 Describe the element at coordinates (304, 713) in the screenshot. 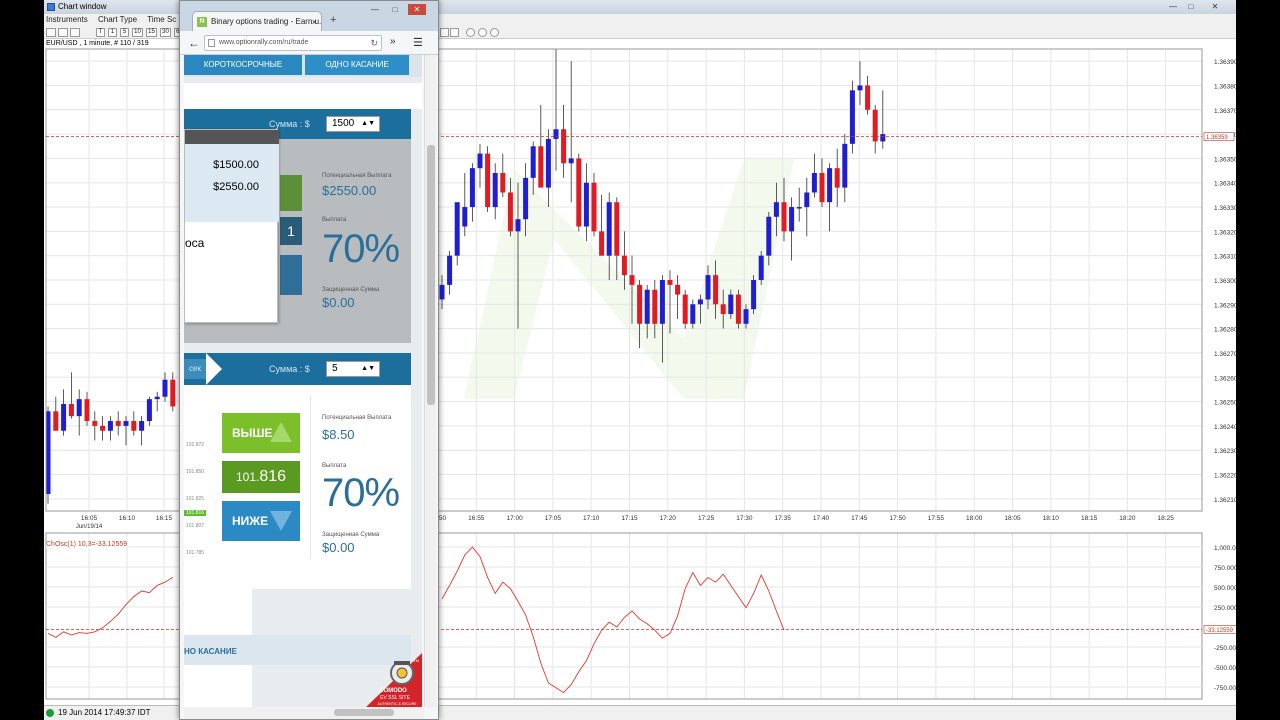

I see `horizontal-scrollbar` at that location.